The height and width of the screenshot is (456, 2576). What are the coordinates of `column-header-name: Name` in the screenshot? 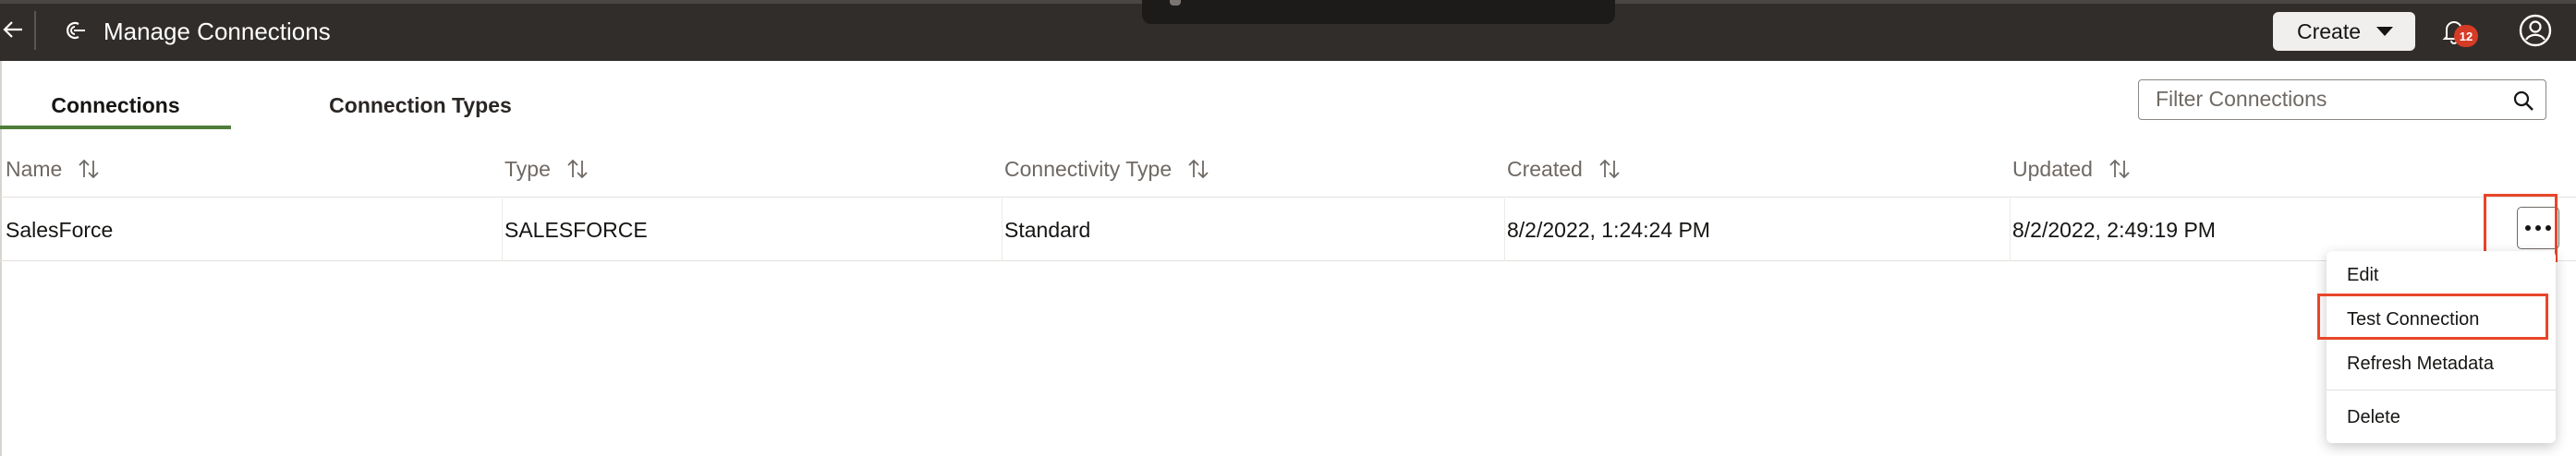 It's located at (52, 169).